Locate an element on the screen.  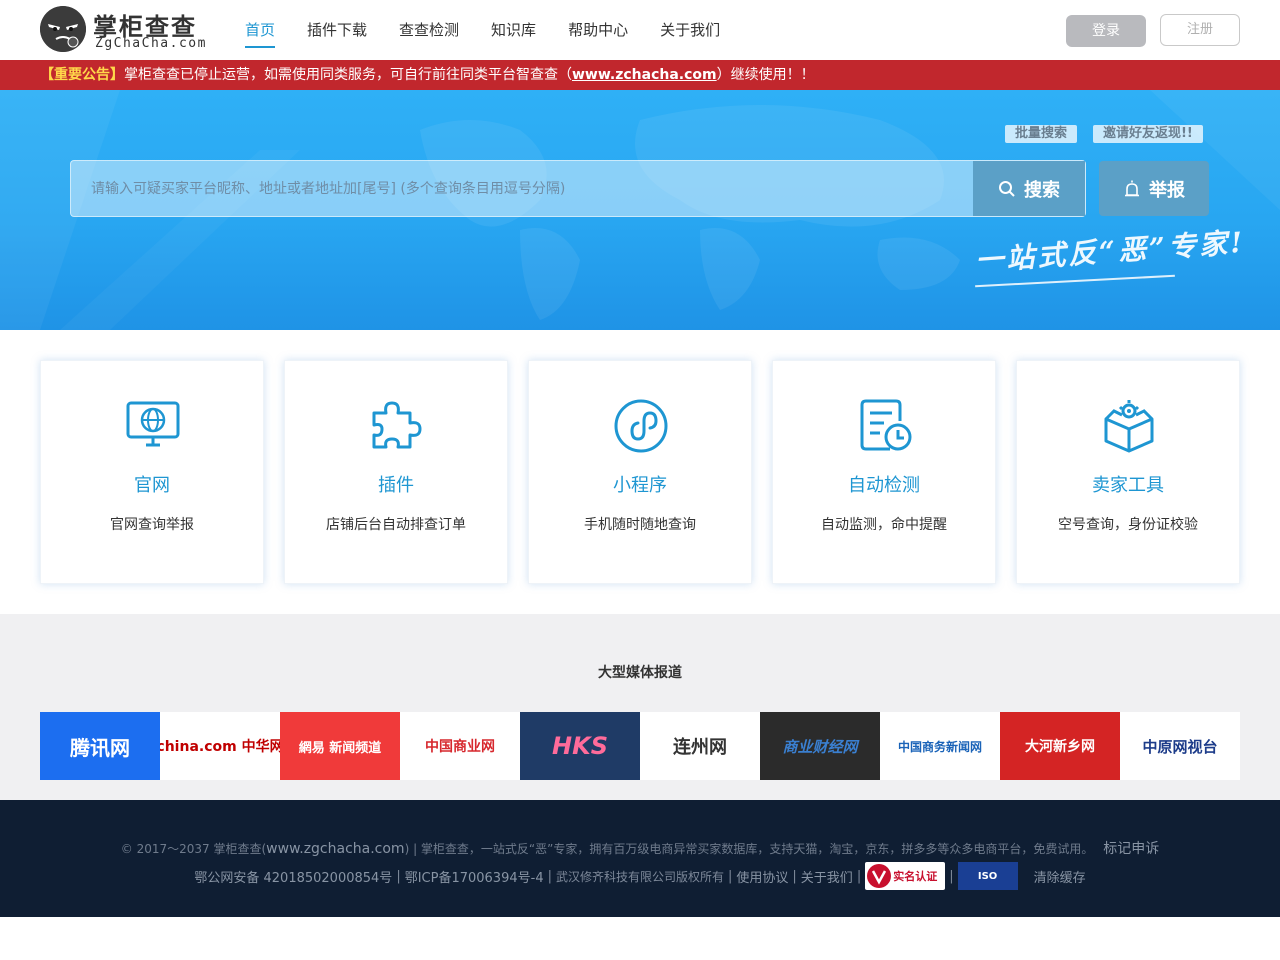
site-logo: 掌柜查查 ZgChaCha.com is located at coordinates (135, 30).